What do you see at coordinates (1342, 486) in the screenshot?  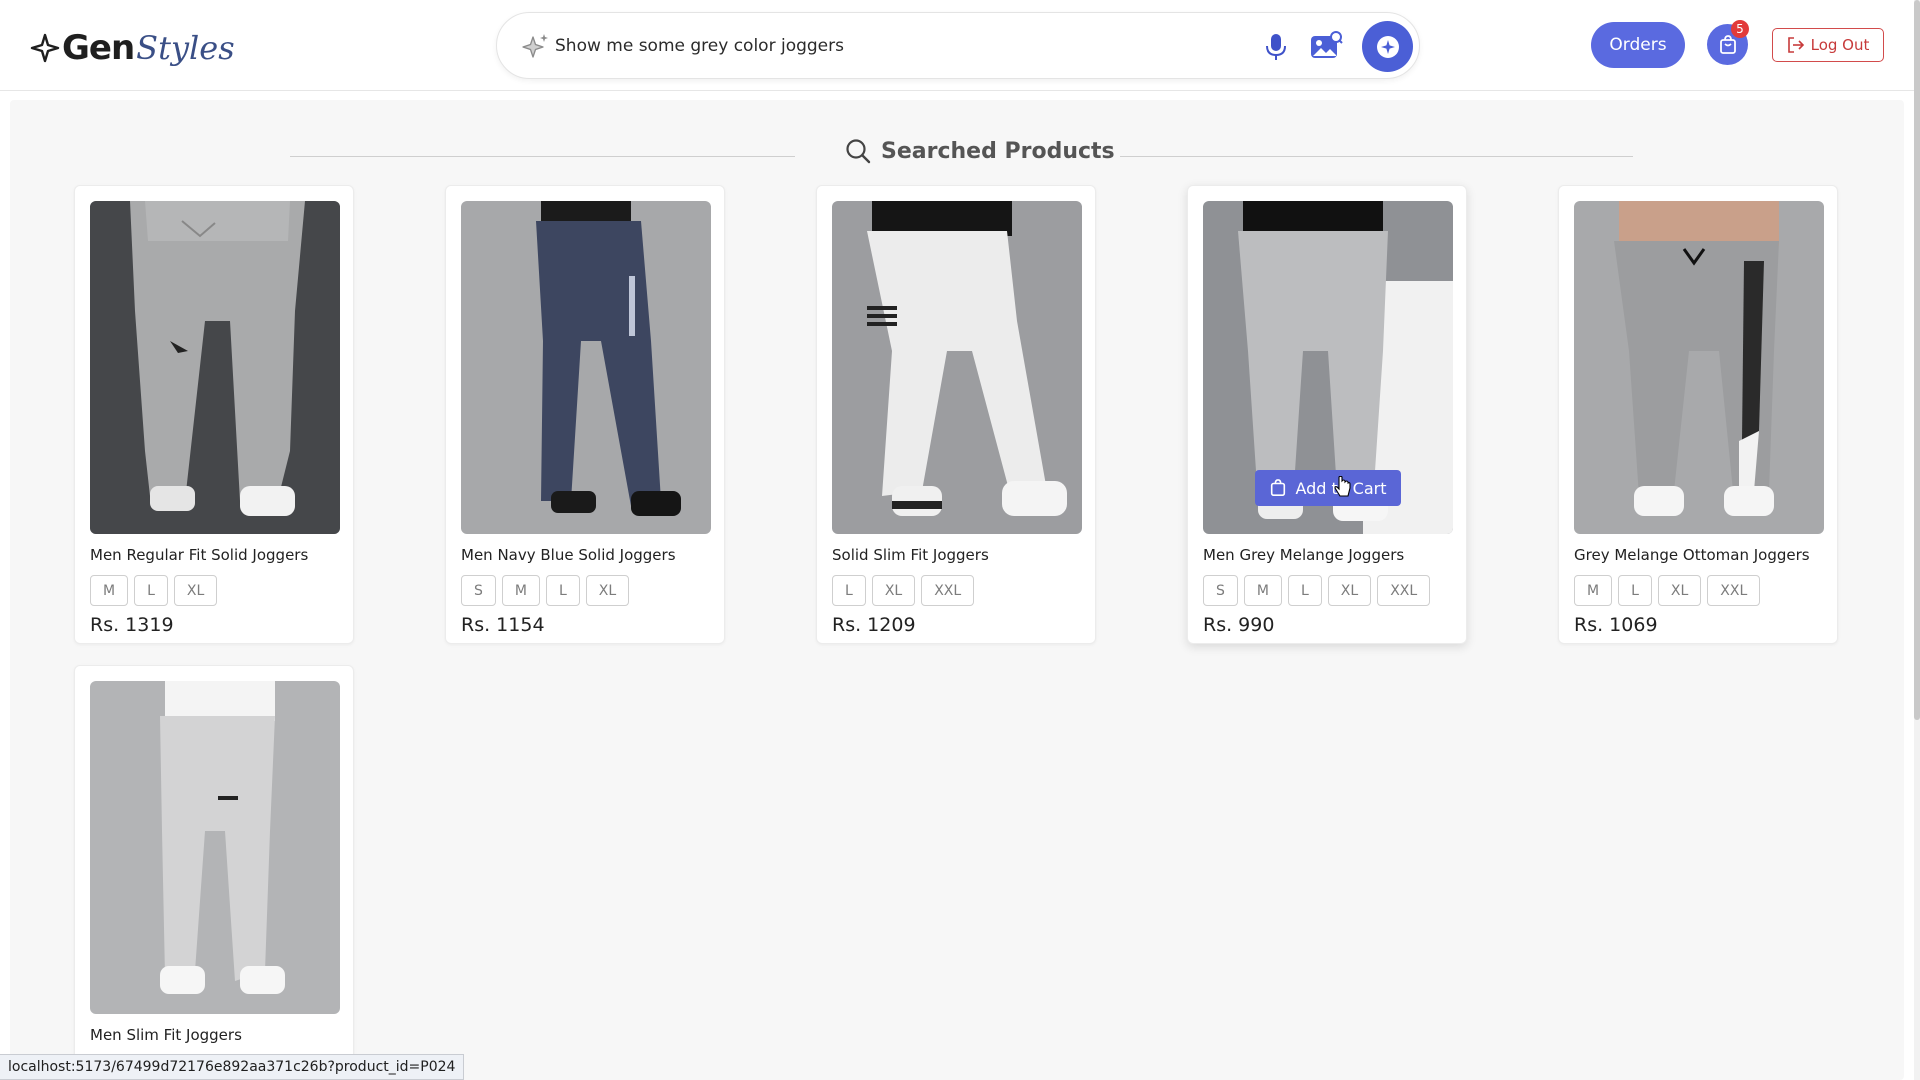 I see `pointer-cursor-icon` at bounding box center [1342, 486].